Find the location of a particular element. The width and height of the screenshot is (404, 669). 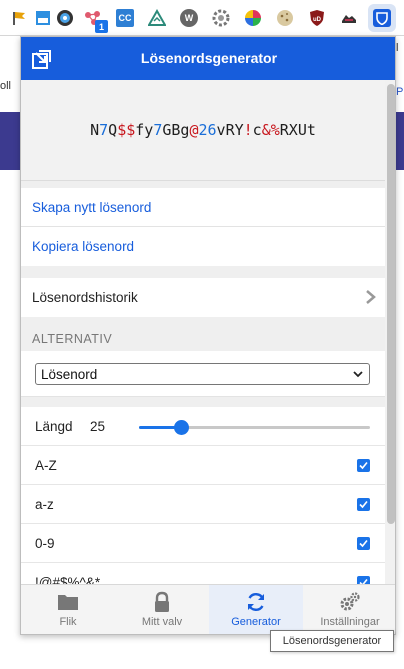

refresh-icon is located at coordinates (256, 602).